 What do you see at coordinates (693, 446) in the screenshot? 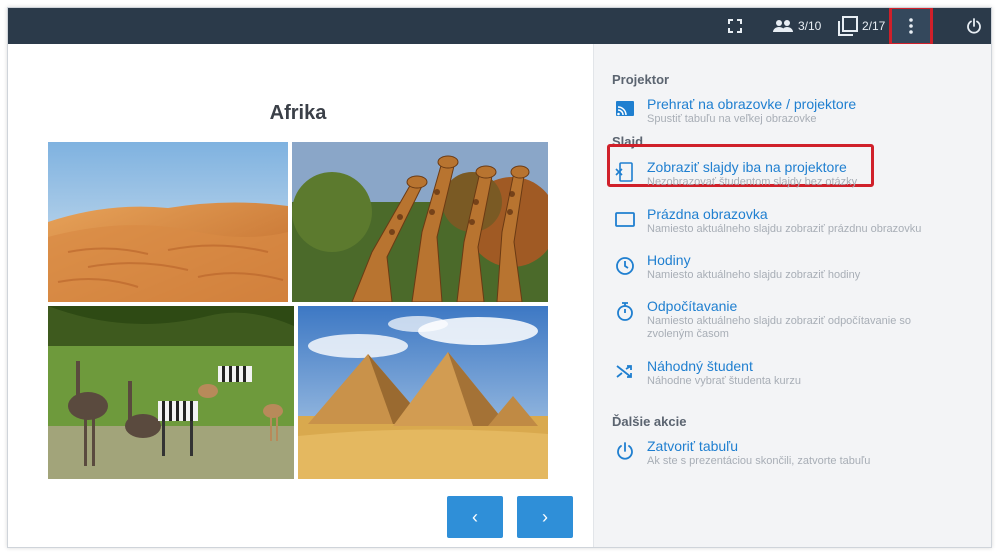
I see `menu-item-title: Zatvoriť tabuľu` at bounding box center [693, 446].